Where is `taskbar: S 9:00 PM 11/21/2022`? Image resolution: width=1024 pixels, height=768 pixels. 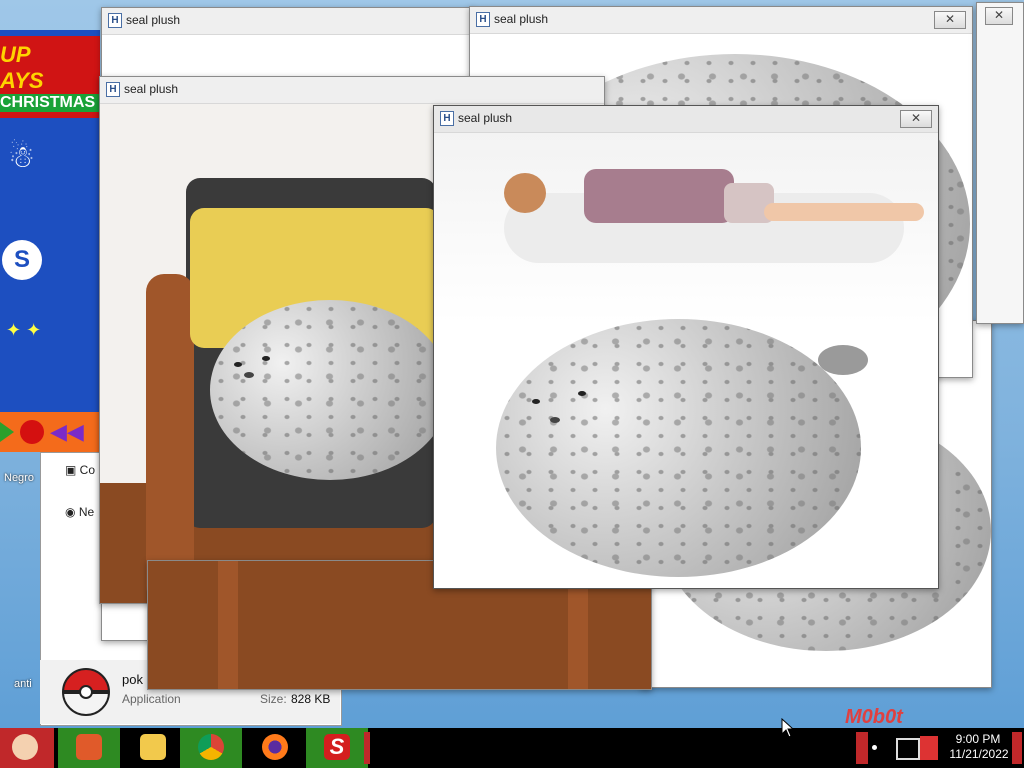
taskbar: S 9:00 PM 11/21/2022 is located at coordinates (512, 748).